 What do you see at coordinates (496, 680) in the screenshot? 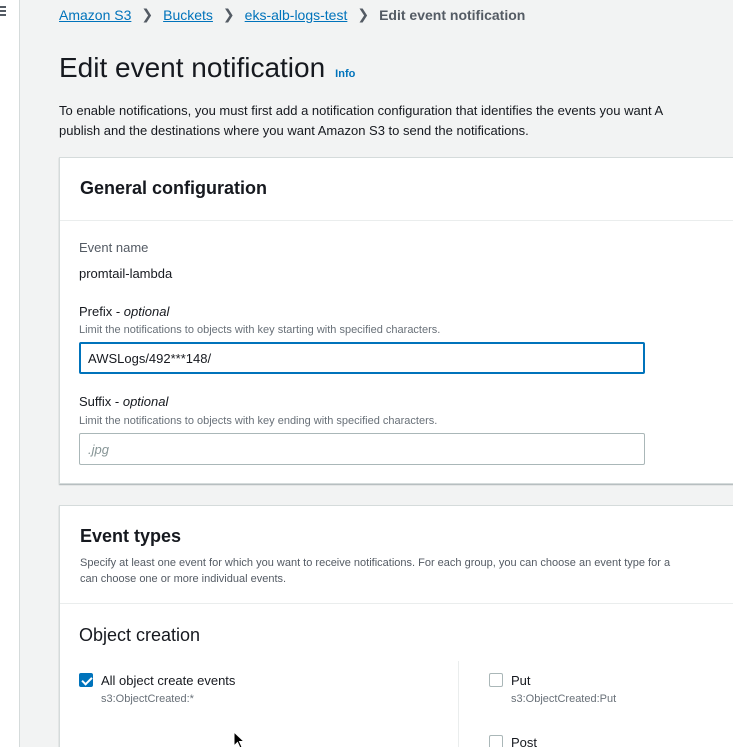
I see `put-checkbox` at bounding box center [496, 680].